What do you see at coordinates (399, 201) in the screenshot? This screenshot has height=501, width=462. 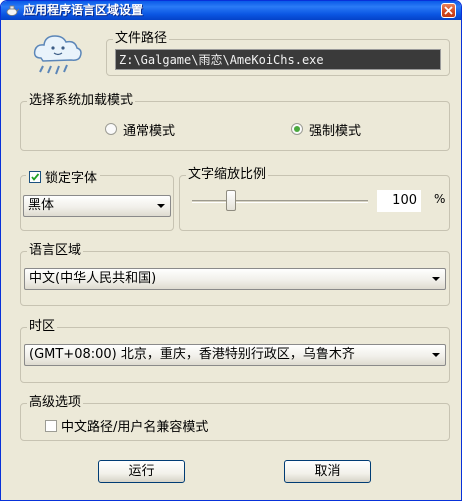 I see `text-scale-value: 100` at bounding box center [399, 201].